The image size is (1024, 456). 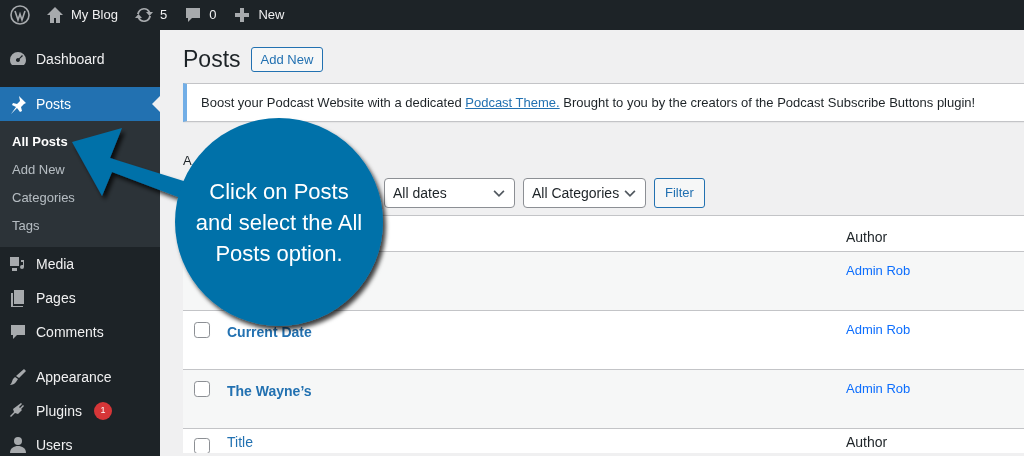 What do you see at coordinates (584, 193) in the screenshot?
I see `filter-dropdown: All Categories` at bounding box center [584, 193].